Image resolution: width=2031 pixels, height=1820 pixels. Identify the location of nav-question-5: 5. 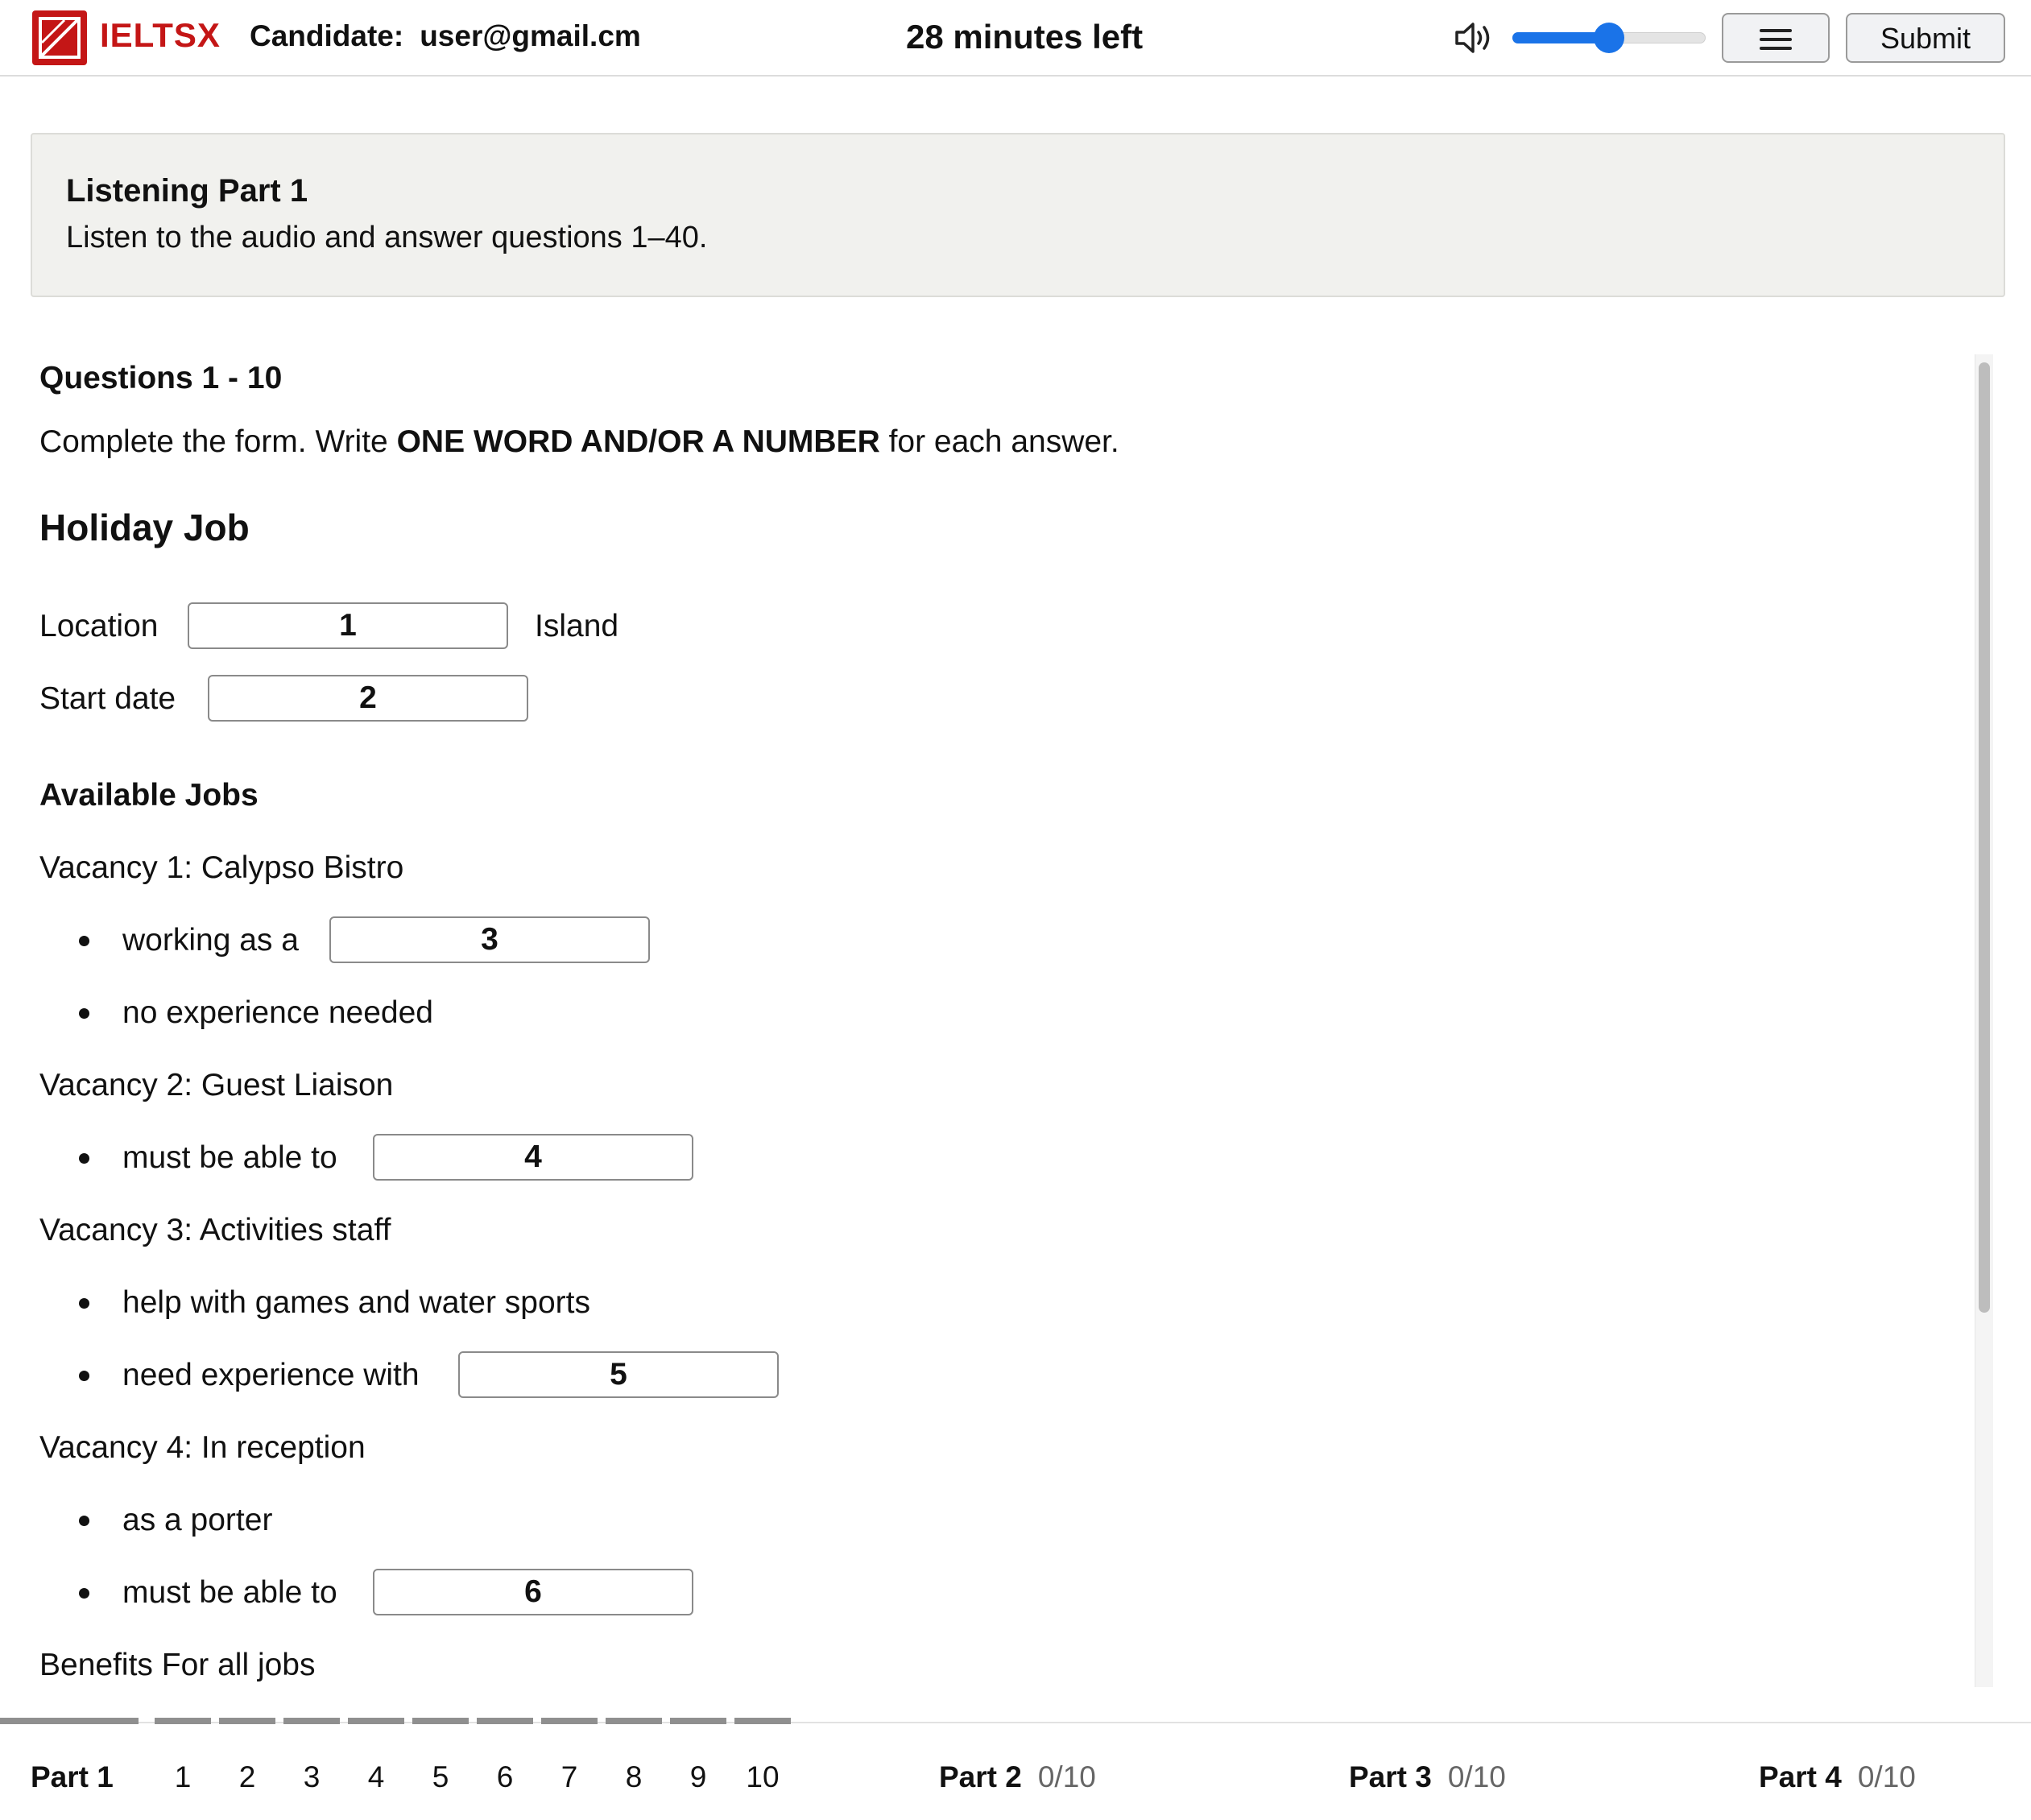
(440, 1777).